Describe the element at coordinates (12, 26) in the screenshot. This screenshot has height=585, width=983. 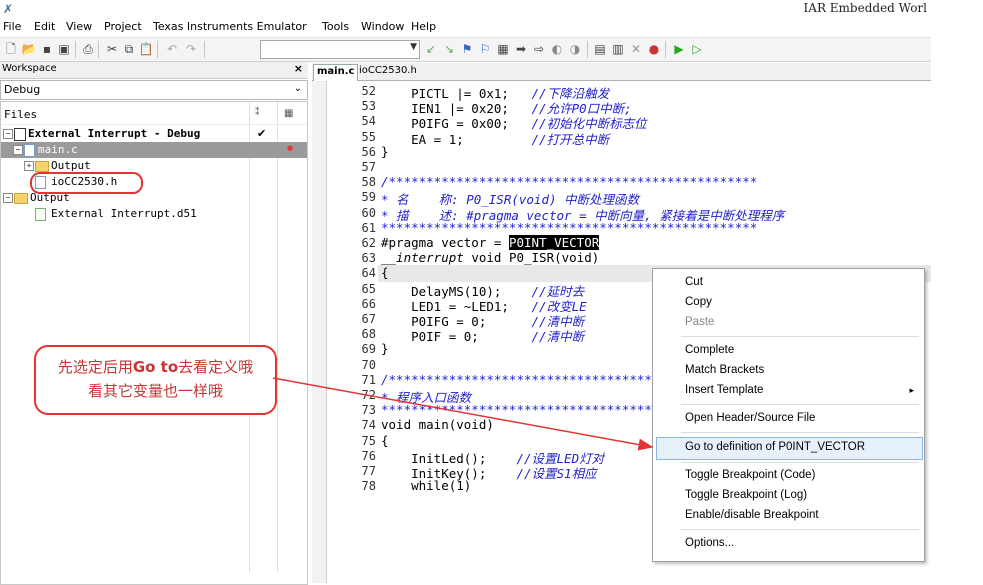
I see `menu-file: File` at that location.